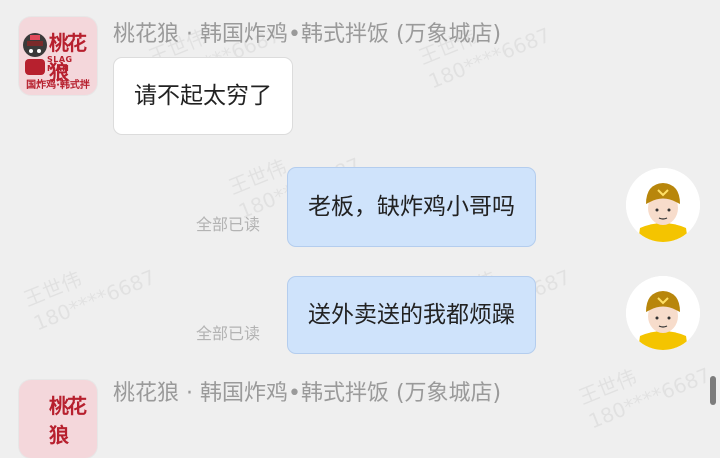 This screenshot has height=458, width=720. Describe the element at coordinates (203, 96) in the screenshot. I see `message-bubble-left: 请不起太穷了` at that location.